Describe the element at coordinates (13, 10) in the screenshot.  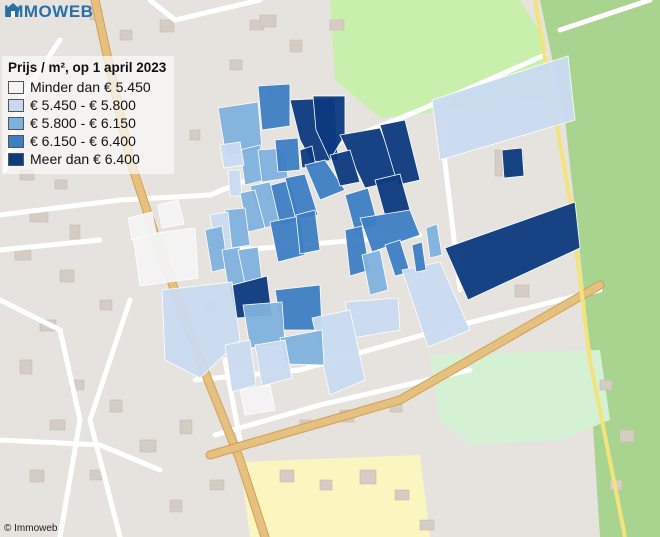
I see `house-icon` at that location.